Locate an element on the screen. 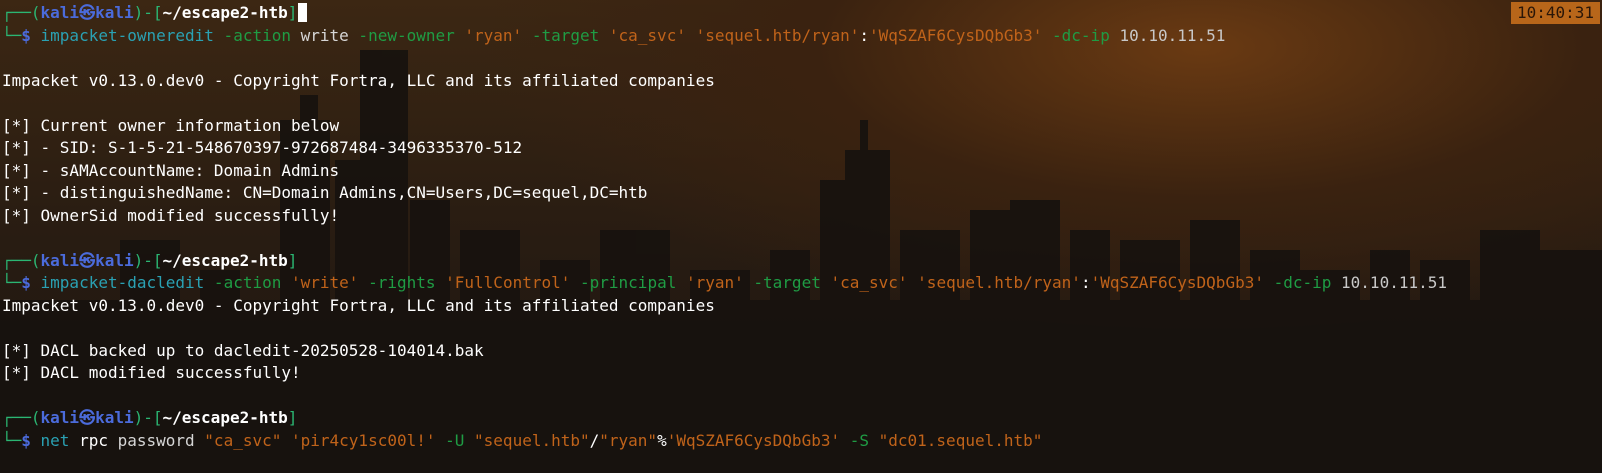  output-line: [*] DACL modified successfully! is located at coordinates (151, 372).